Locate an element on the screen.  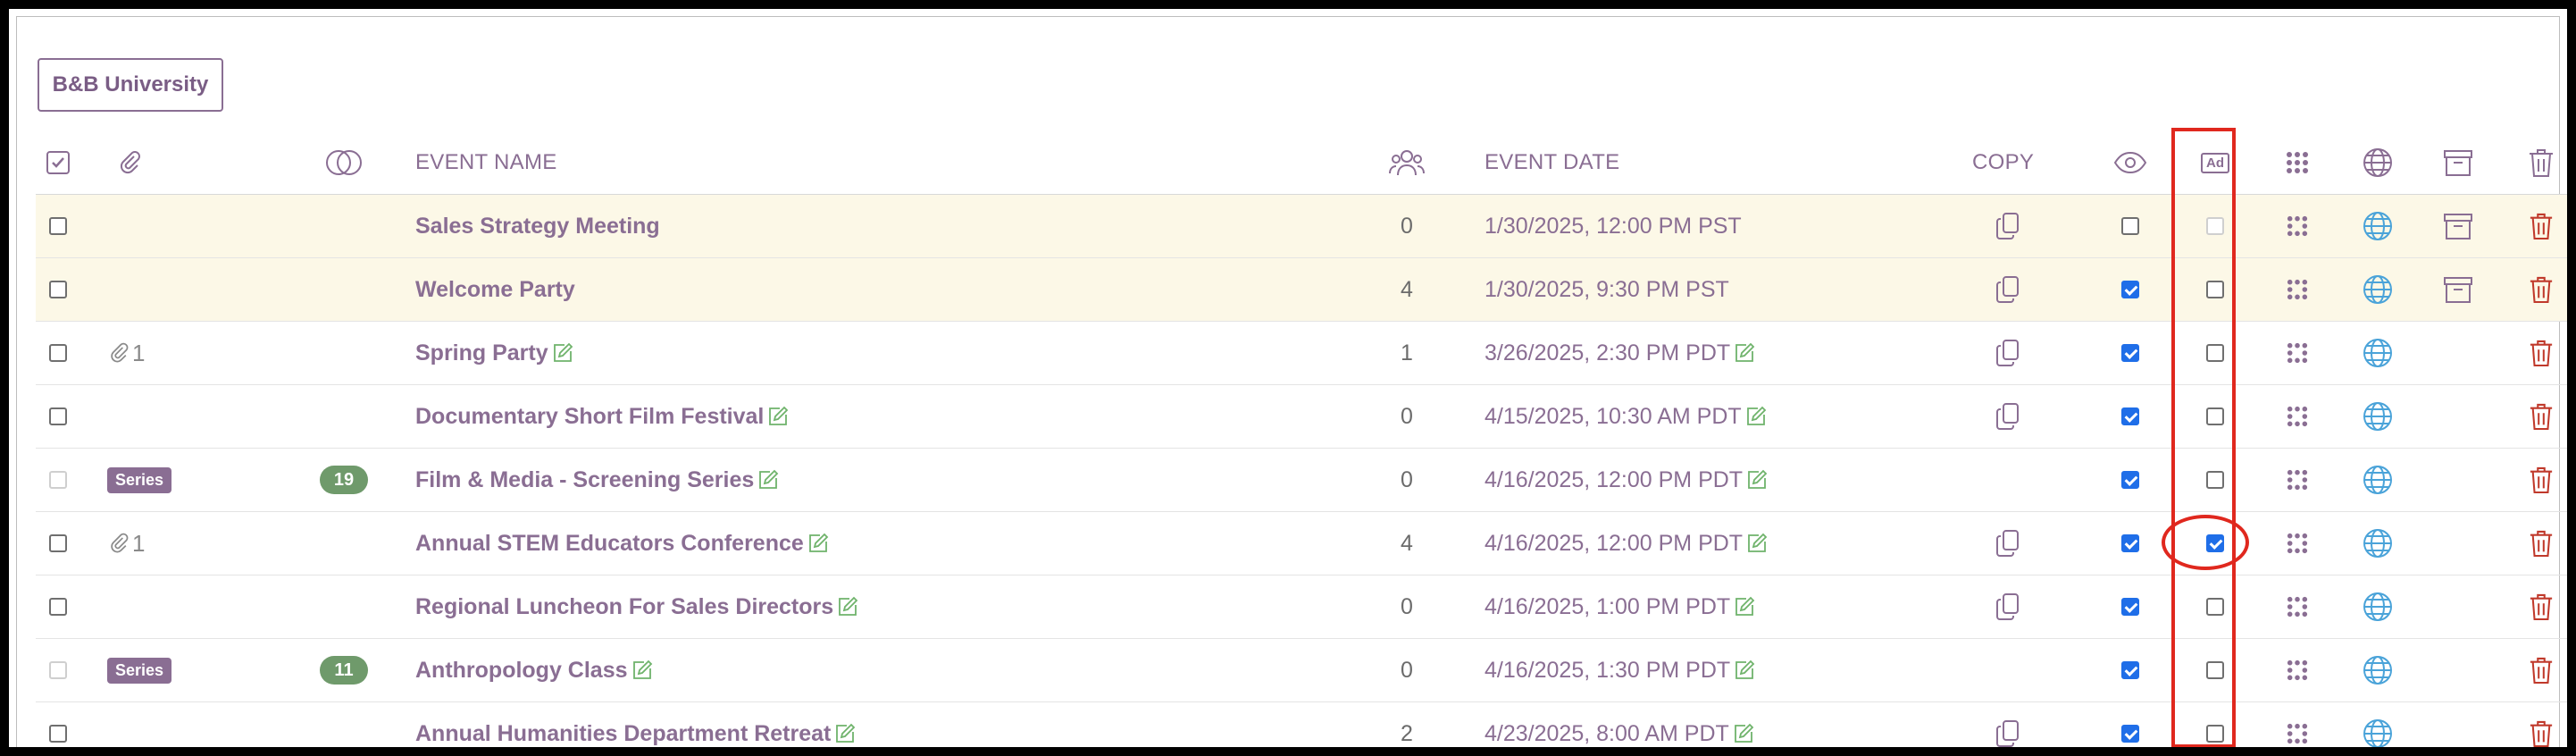
event-name-link: Annual Humanities Department Retreat is located at coordinates (817, 724).